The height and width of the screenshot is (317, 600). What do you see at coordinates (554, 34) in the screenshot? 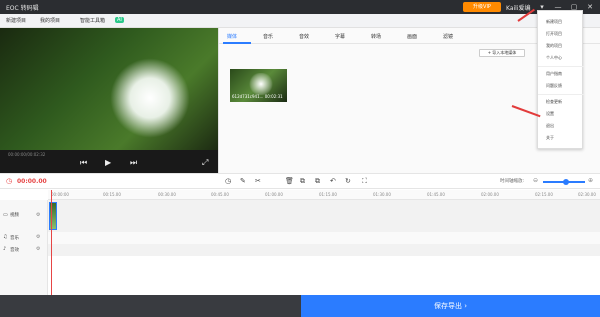
I see `menu-item-open-project: 打开项目` at bounding box center [554, 34].